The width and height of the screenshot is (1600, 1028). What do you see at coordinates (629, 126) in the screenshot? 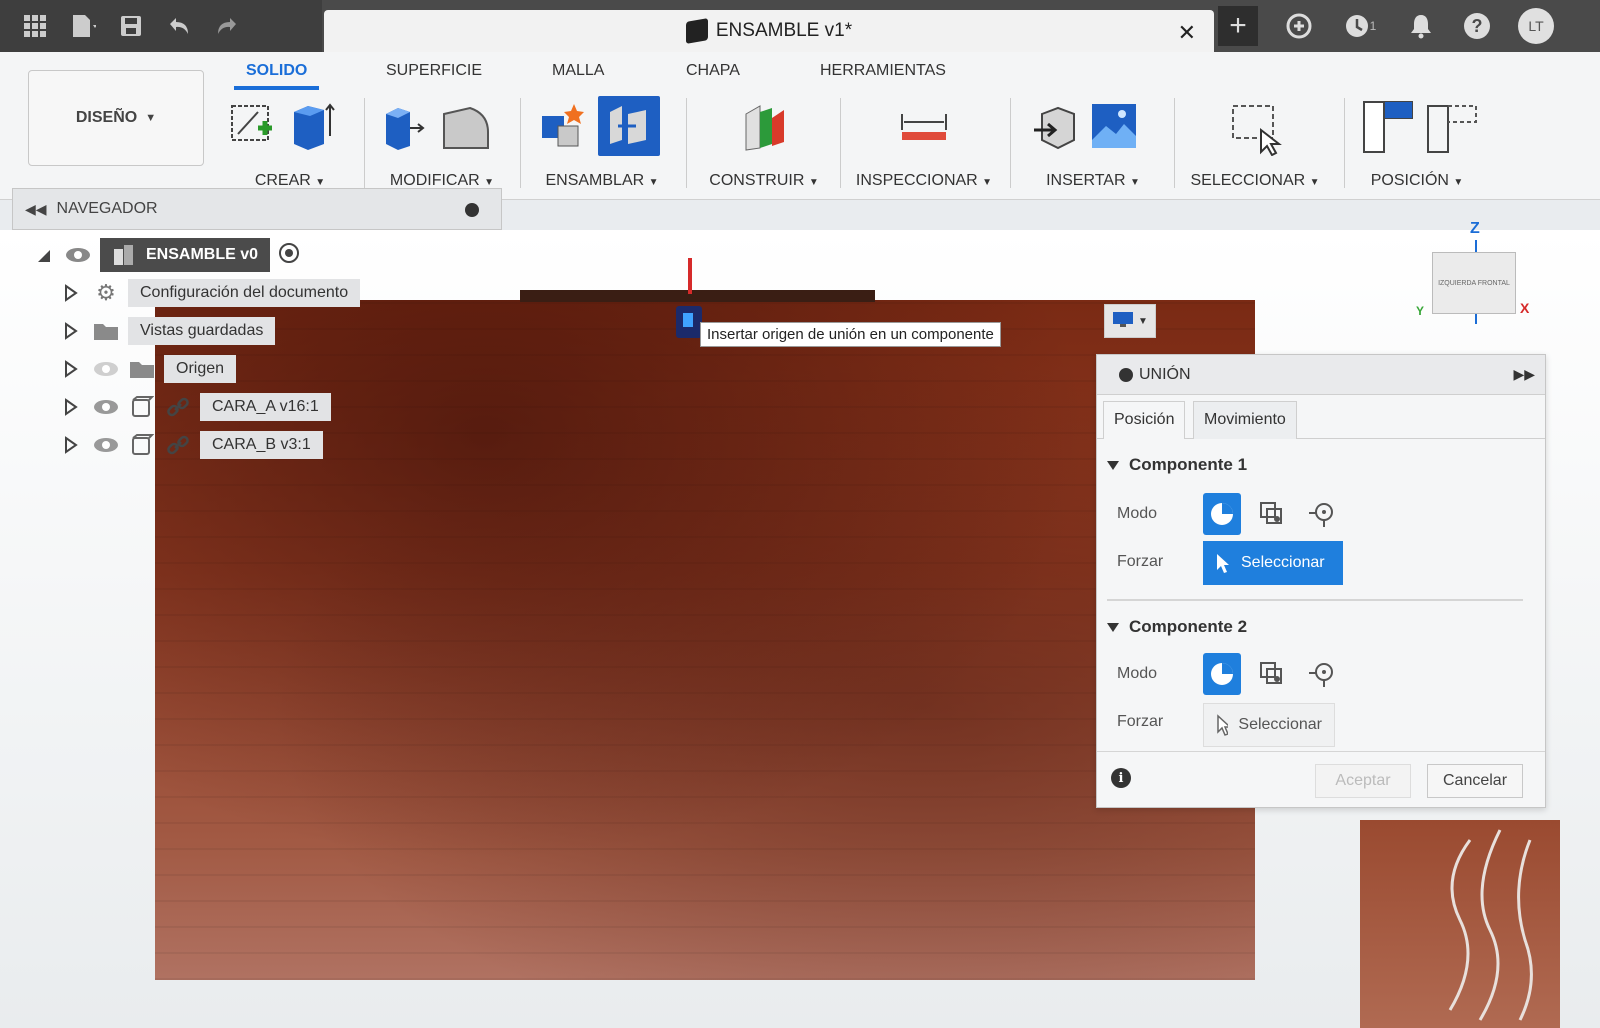
I see `joint-icon` at bounding box center [629, 126].